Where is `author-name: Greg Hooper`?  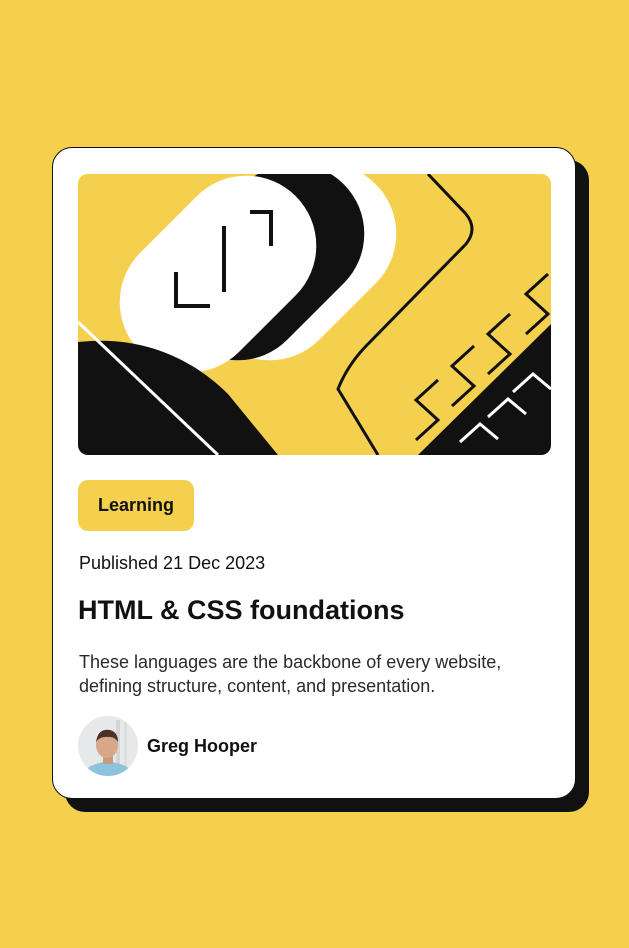 author-name: Greg Hooper is located at coordinates (202, 745).